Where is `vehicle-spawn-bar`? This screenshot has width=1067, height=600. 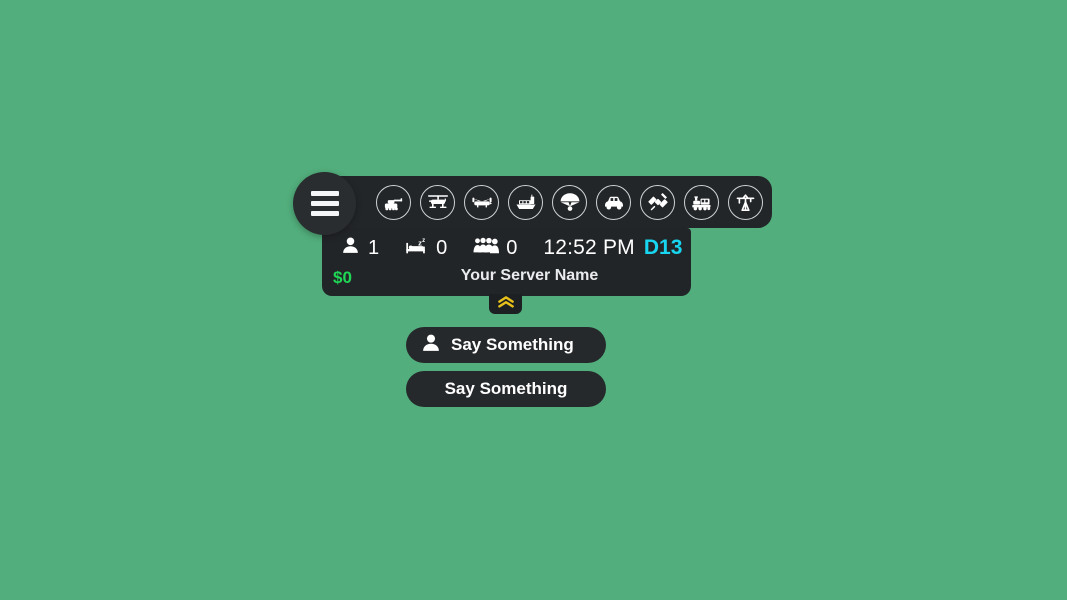 vehicle-spawn-bar is located at coordinates (551, 202).